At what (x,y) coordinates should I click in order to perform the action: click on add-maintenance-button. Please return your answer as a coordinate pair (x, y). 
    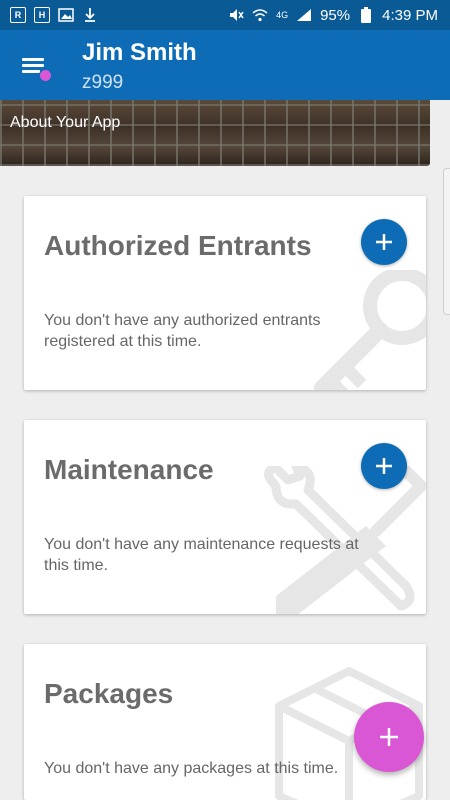
    Looking at the image, I should click on (384, 466).